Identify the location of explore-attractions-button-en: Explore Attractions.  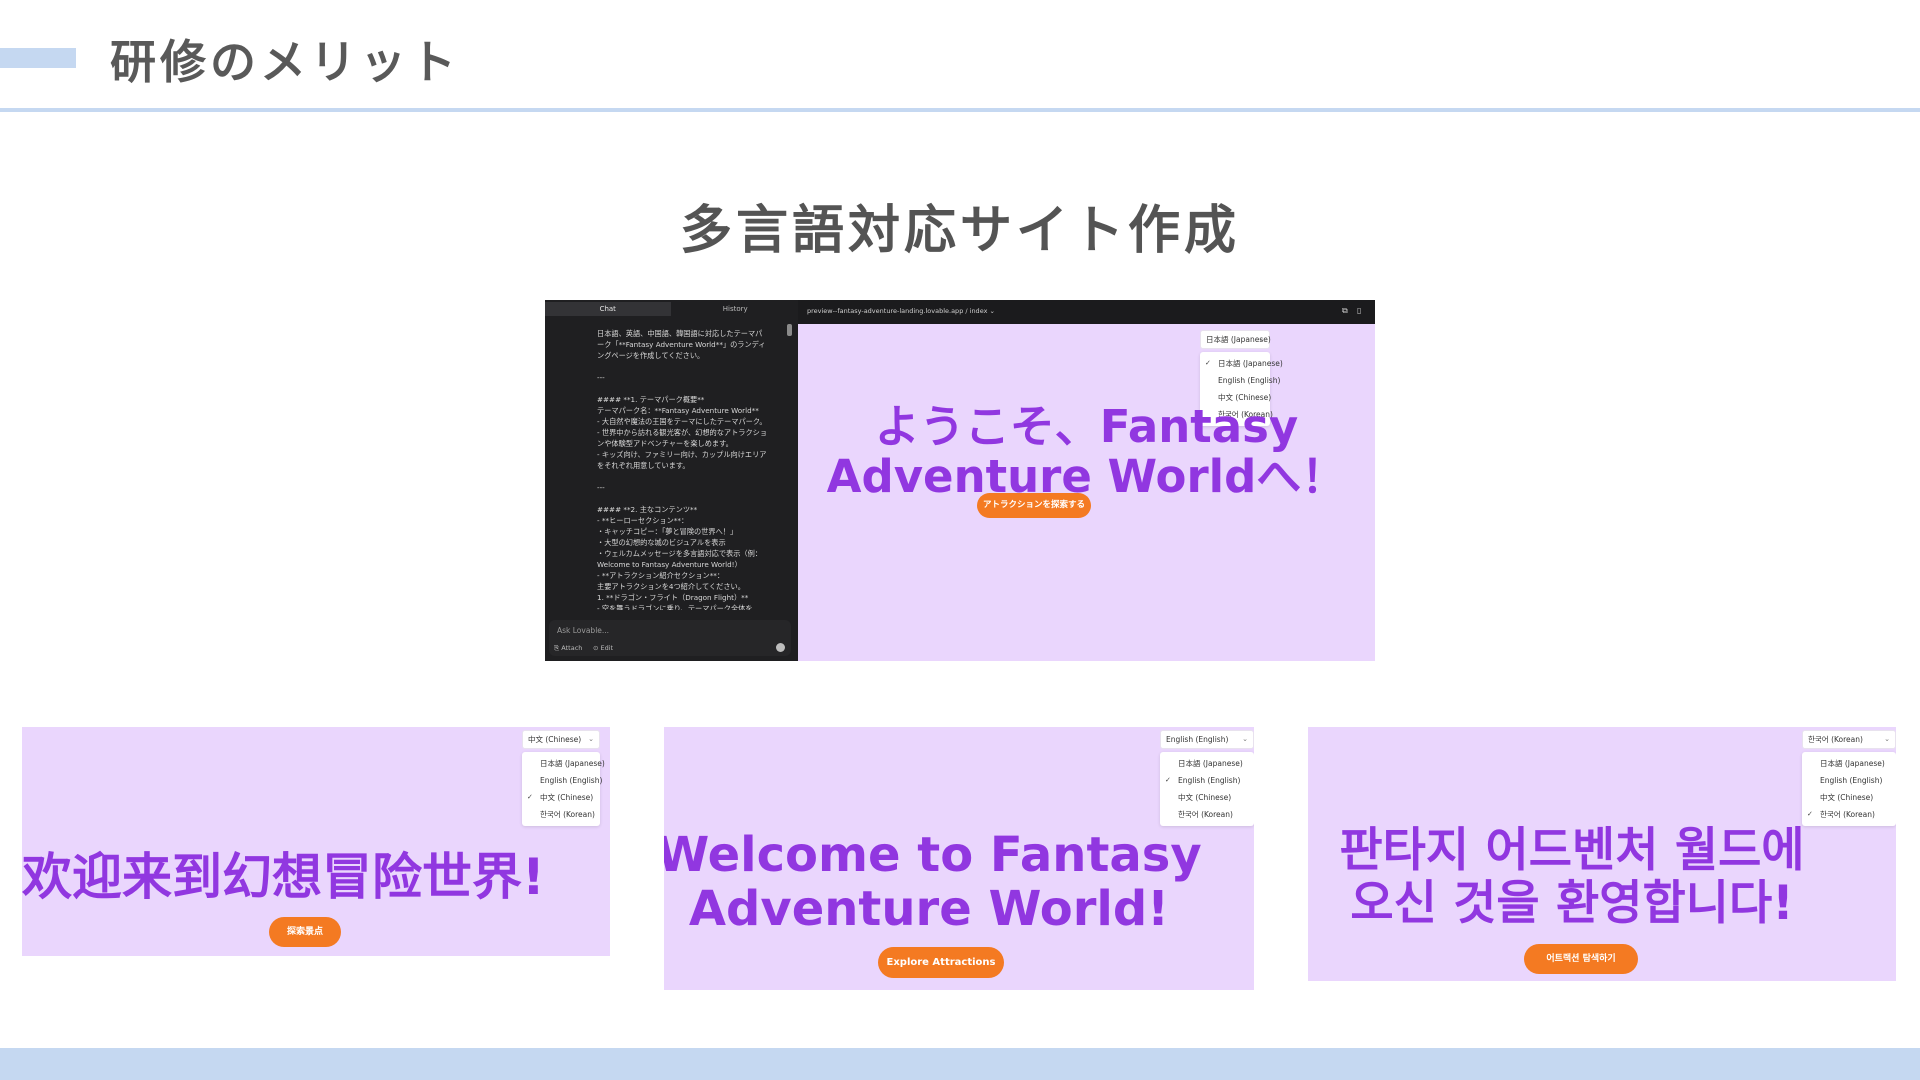
(941, 962).